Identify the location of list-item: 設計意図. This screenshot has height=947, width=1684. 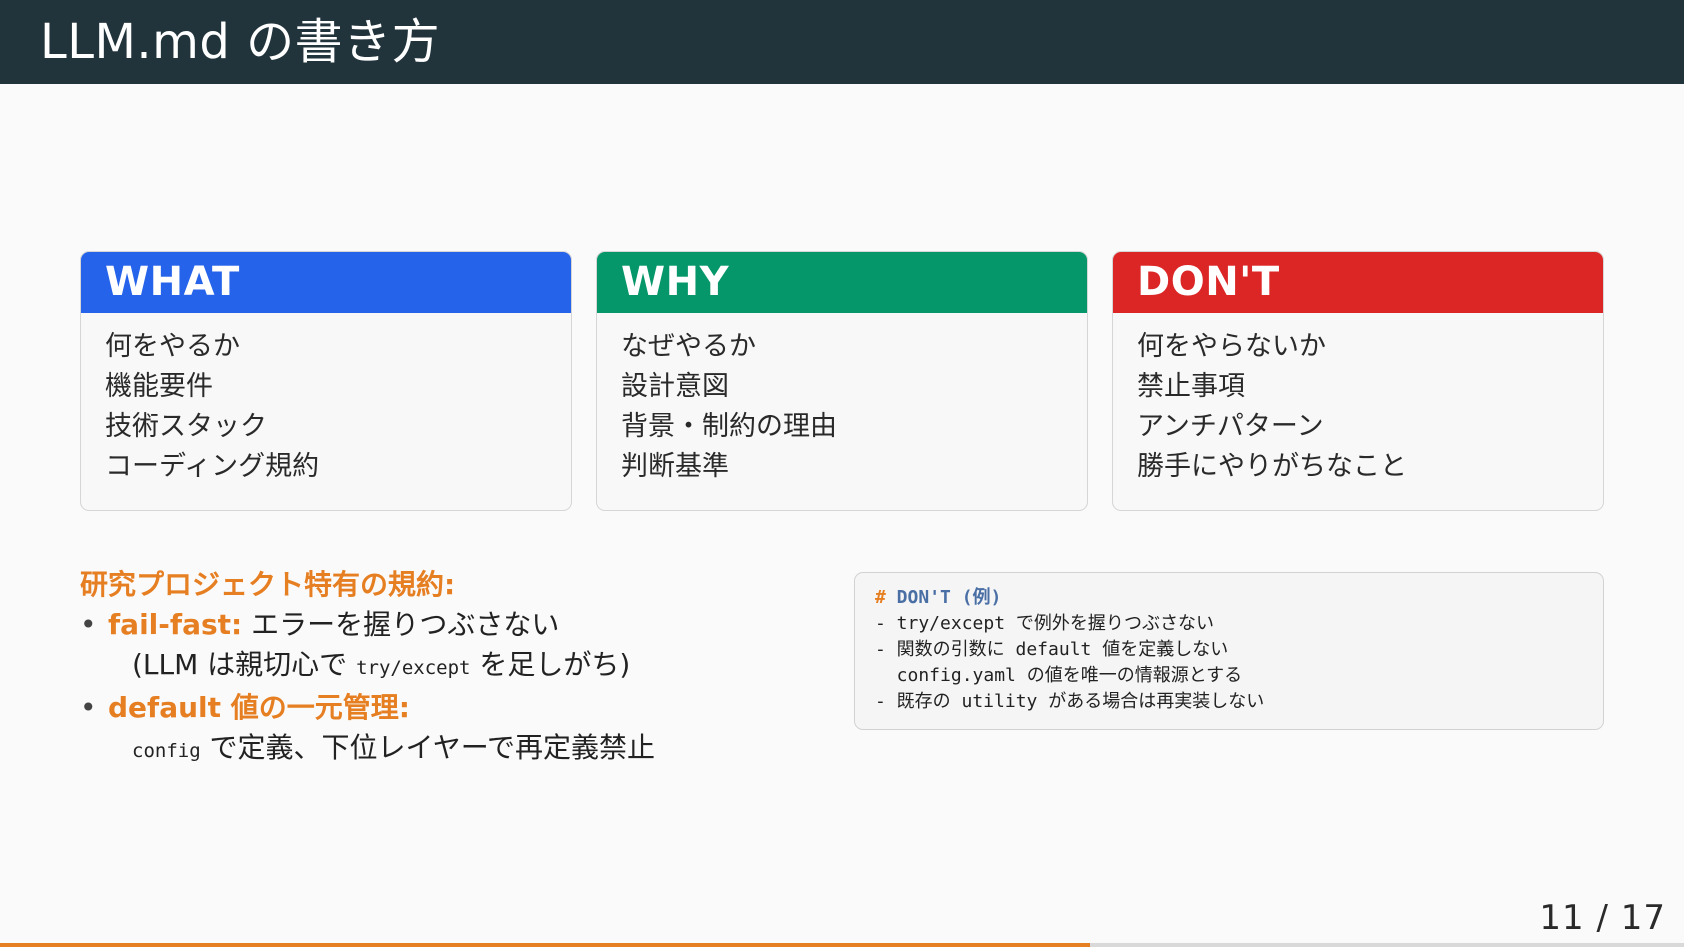
(675, 386).